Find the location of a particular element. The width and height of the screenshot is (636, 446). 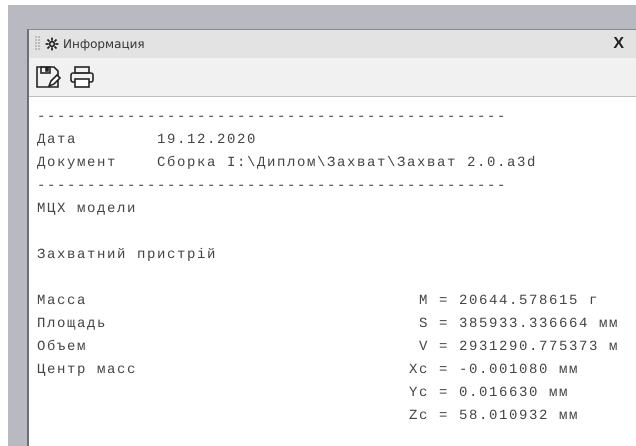

property-label: Объем is located at coordinates (62, 346).